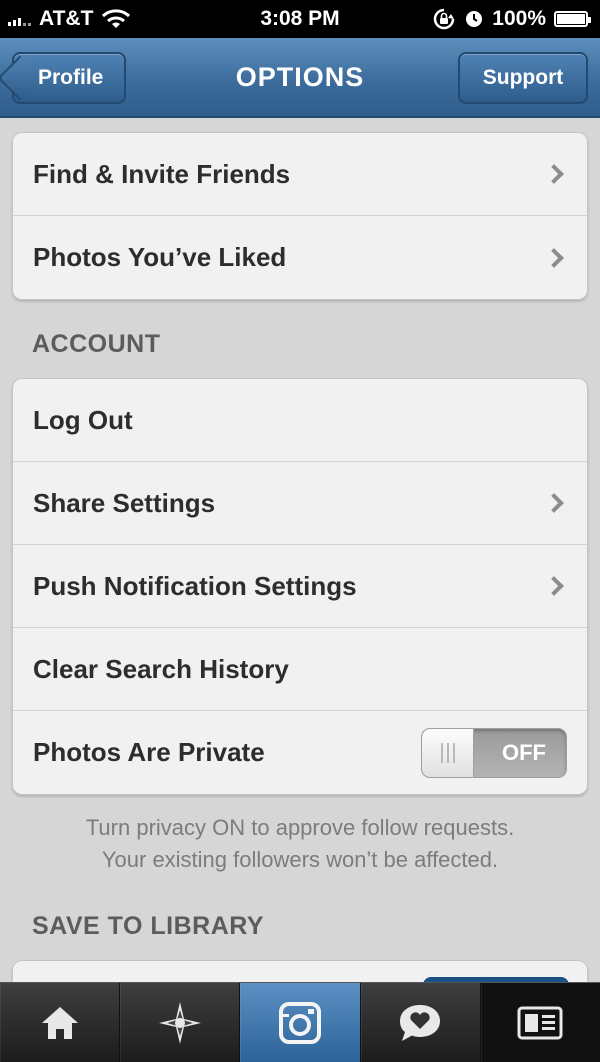  Describe the element at coordinates (519, 18) in the screenshot. I see `battery-percent: 100%` at that location.